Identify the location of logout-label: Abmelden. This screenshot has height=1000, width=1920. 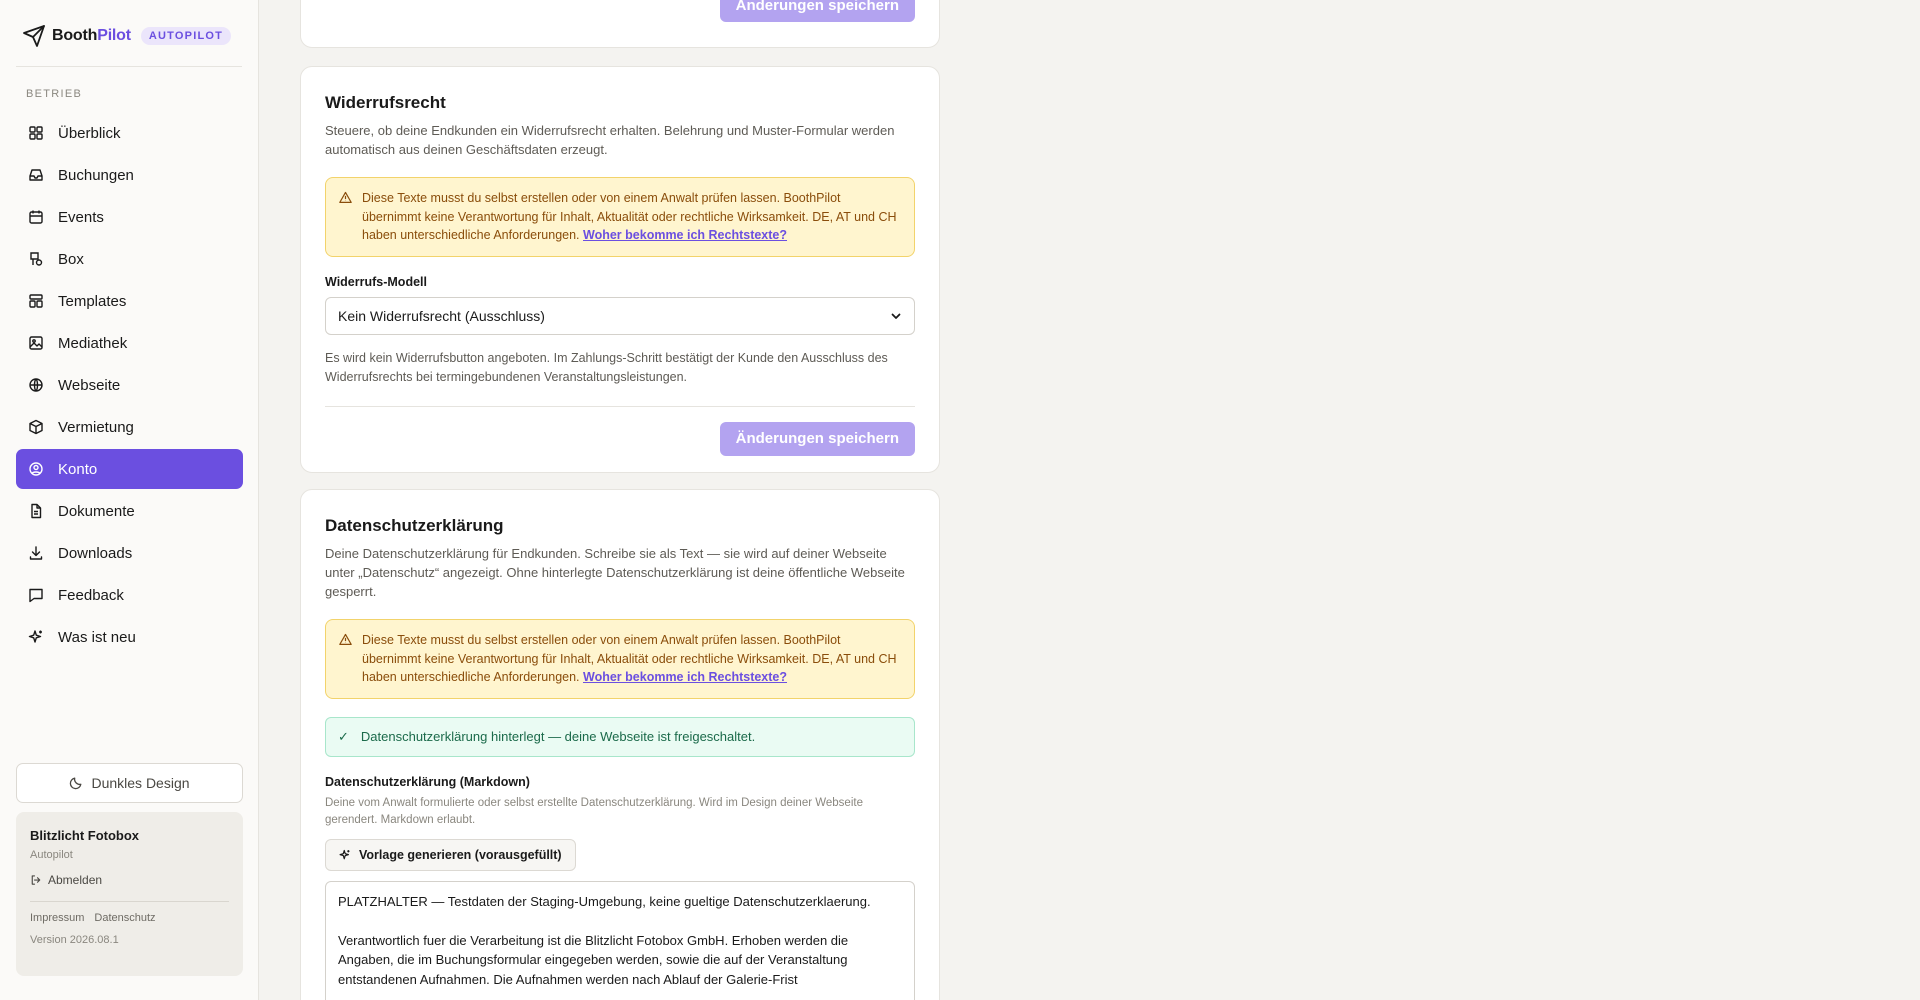
(75, 880).